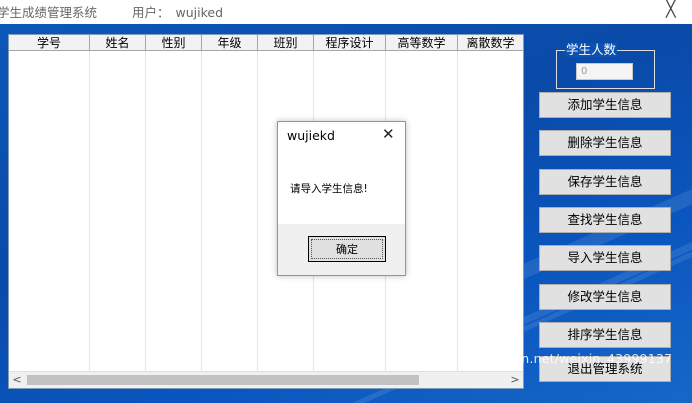 The image size is (692, 403). Describe the element at coordinates (605, 182) in the screenshot. I see `save-student-button: 保存学生信息` at that location.